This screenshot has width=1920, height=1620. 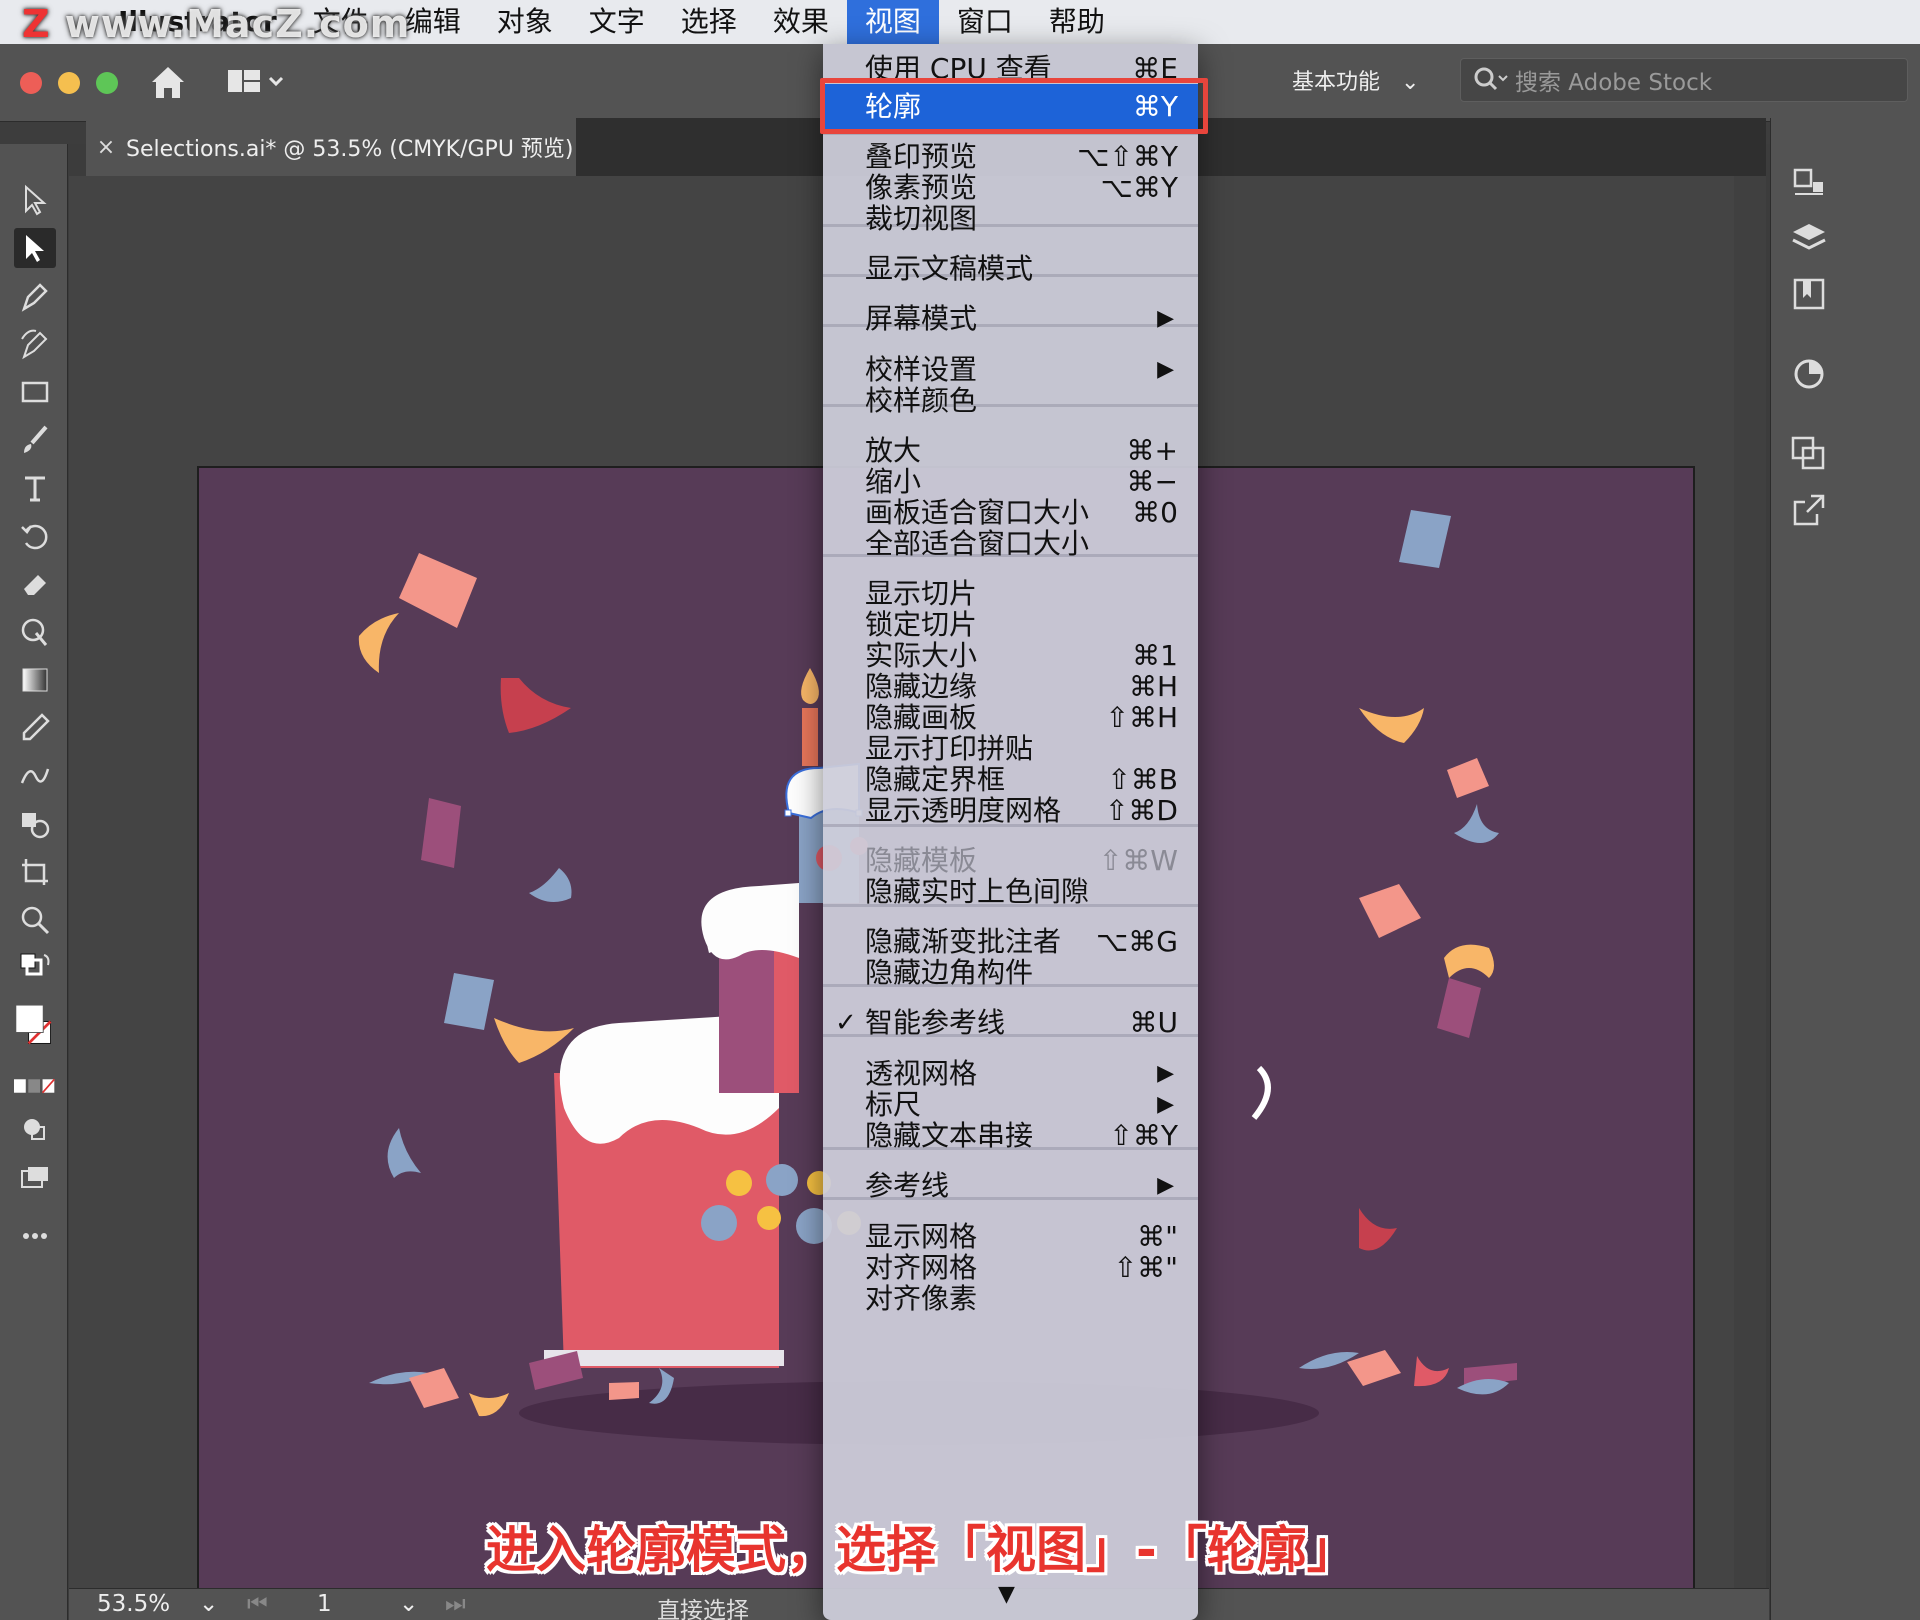 What do you see at coordinates (35, 964) in the screenshot?
I see `default-fill-stroke-icon` at bounding box center [35, 964].